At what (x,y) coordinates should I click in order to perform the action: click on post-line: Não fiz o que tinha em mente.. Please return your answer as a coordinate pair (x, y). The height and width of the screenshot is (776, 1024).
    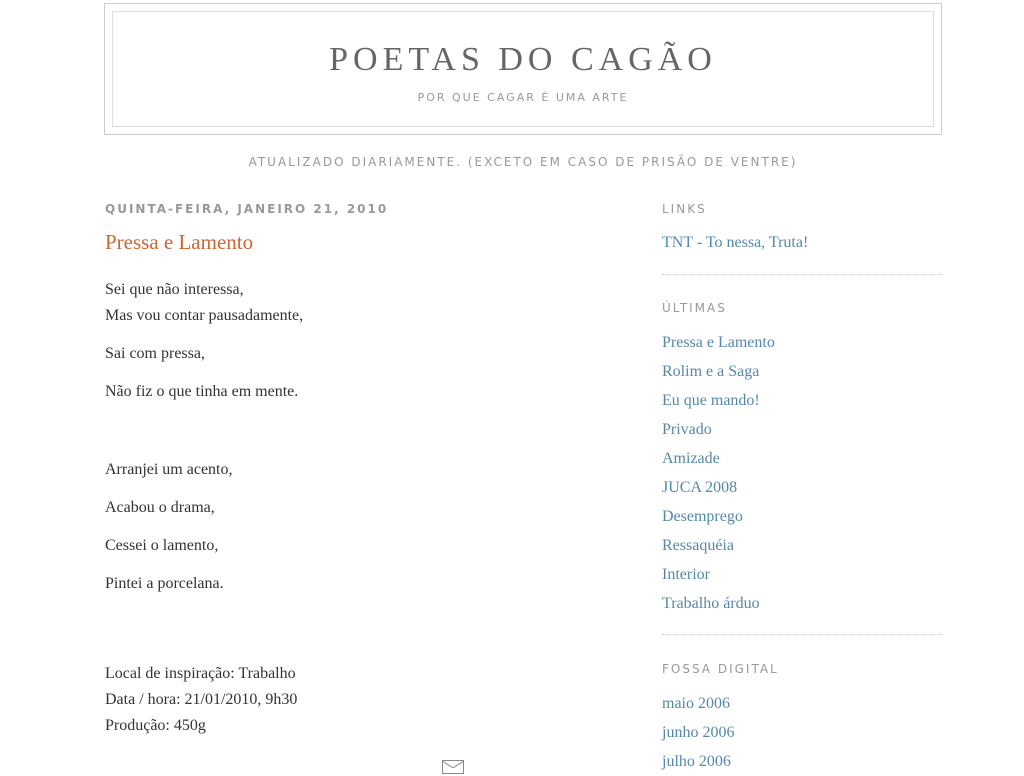
    Looking at the image, I should click on (202, 391).